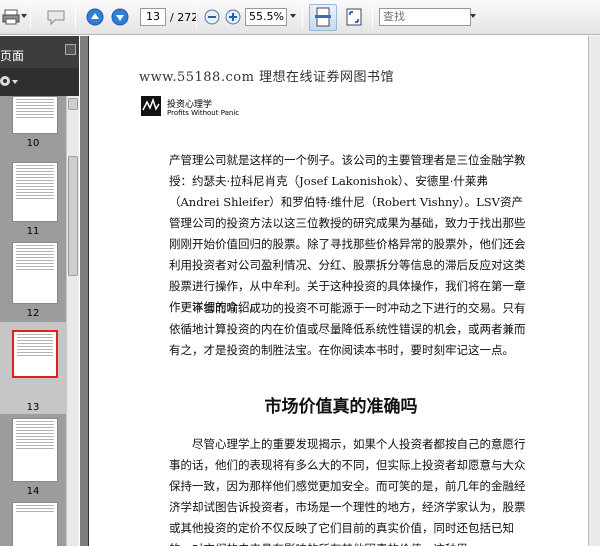  What do you see at coordinates (11, 17) in the screenshot?
I see `print-icon` at bounding box center [11, 17].